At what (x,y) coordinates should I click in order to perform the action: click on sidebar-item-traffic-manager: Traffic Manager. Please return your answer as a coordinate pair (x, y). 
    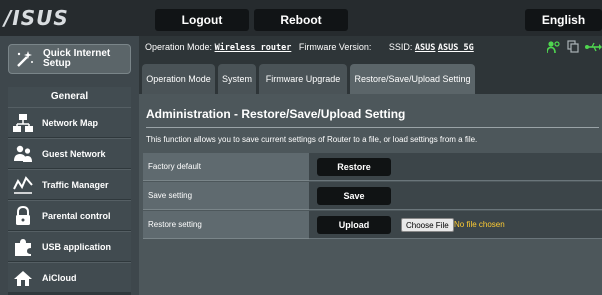
    Looking at the image, I should click on (69, 184).